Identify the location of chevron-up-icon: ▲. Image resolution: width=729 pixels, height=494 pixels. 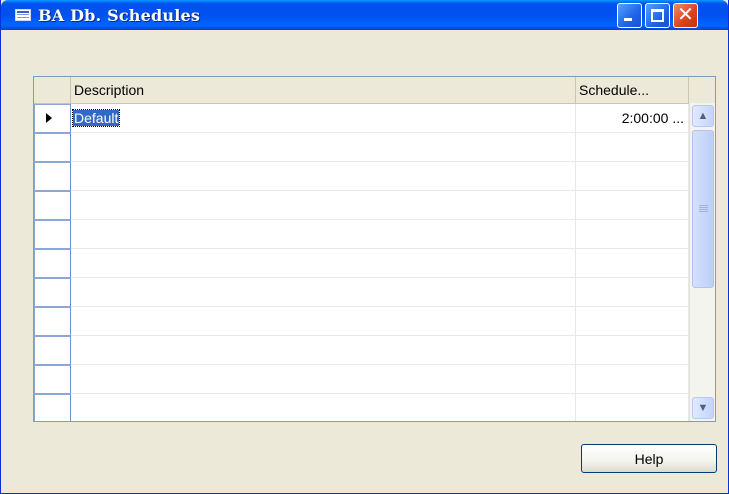
(703, 116).